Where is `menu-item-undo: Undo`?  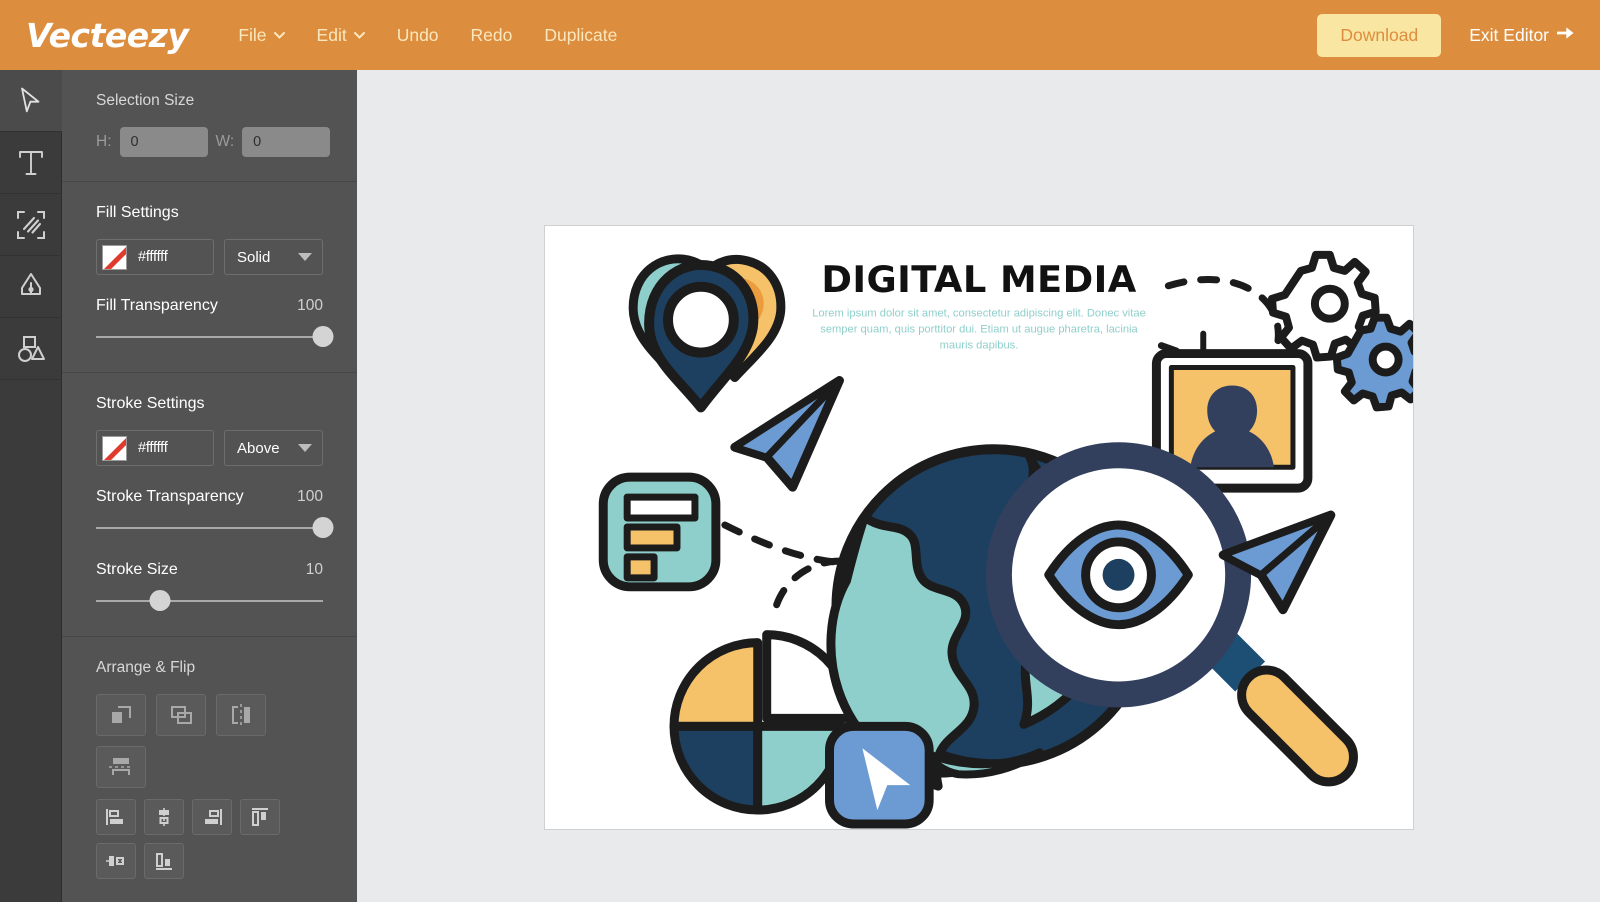 menu-item-undo: Undo is located at coordinates (418, 35).